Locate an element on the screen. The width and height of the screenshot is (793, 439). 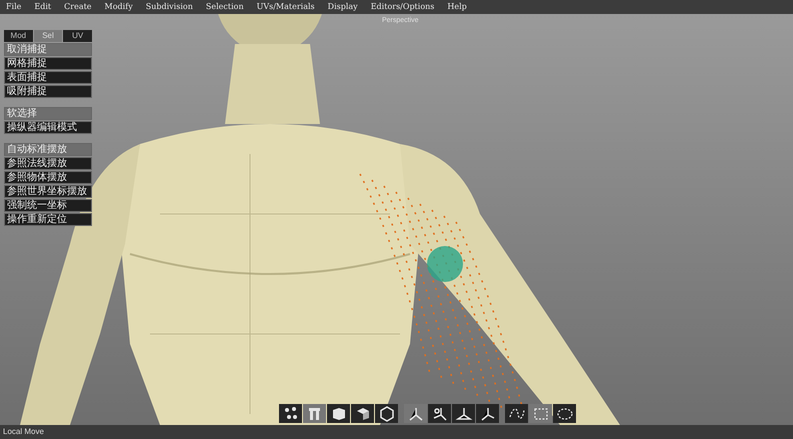
menu-item: Edit is located at coordinates (43, 7).